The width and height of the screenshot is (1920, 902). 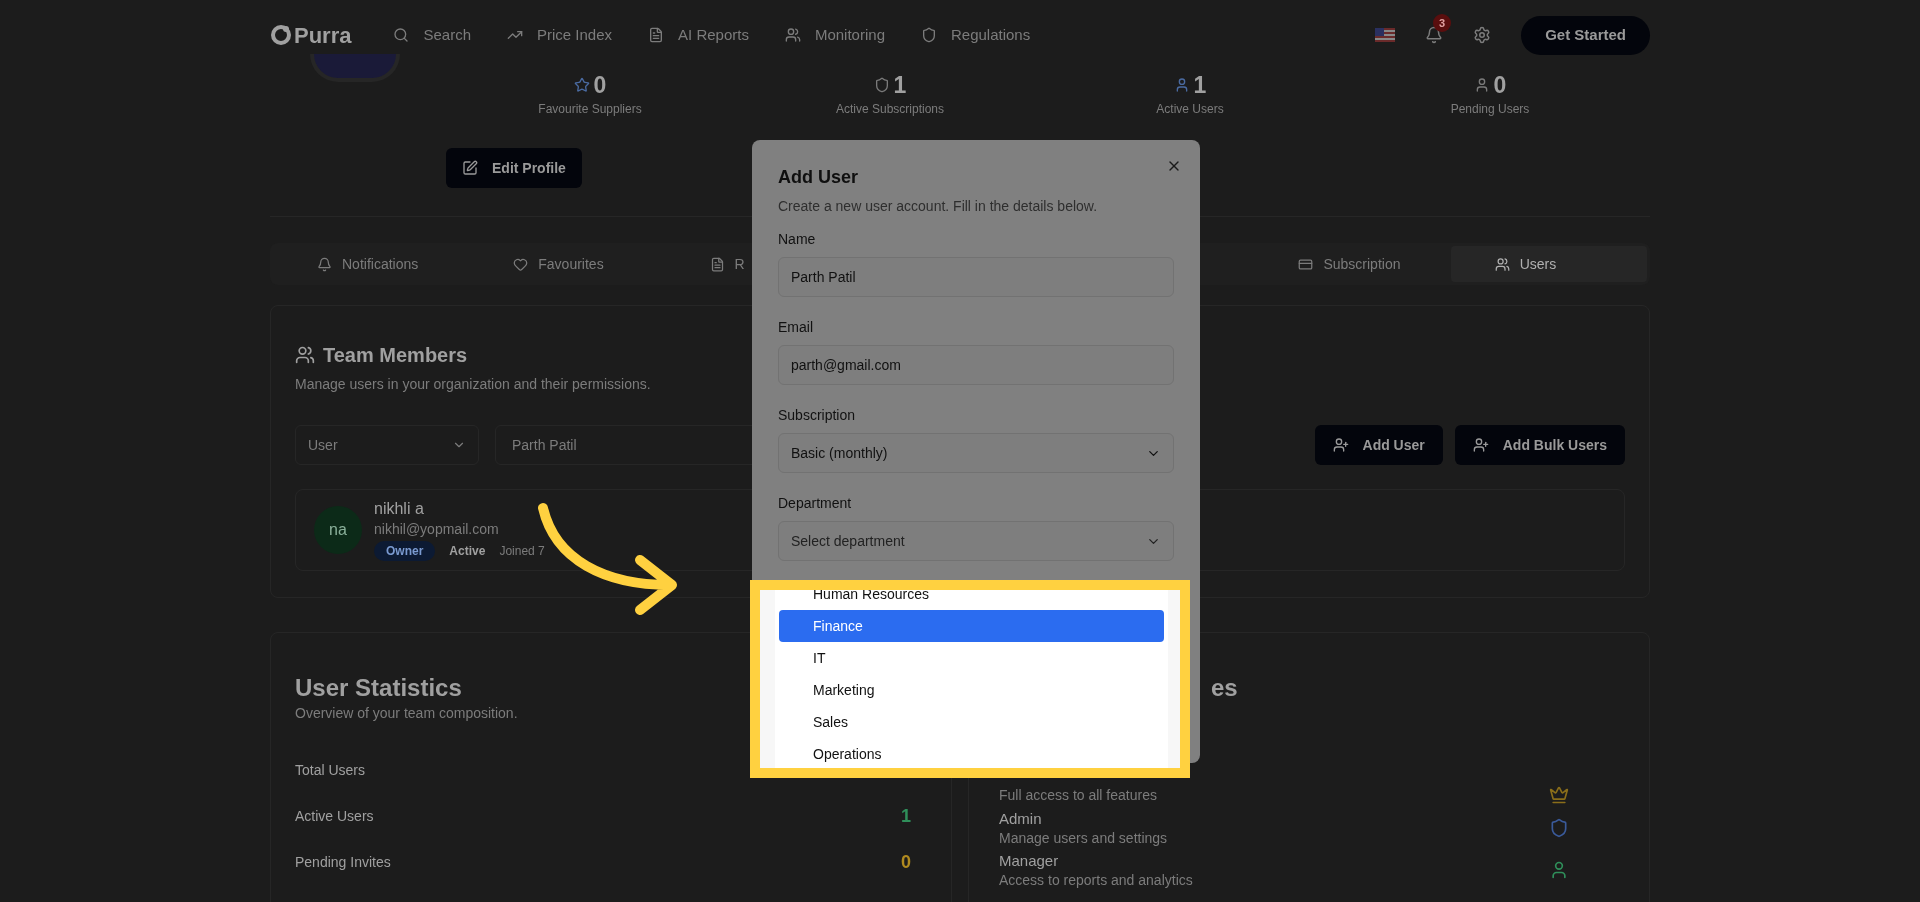 I want to click on dialog-description: Create a new user account. Fill in the details below., so click(x=938, y=206).